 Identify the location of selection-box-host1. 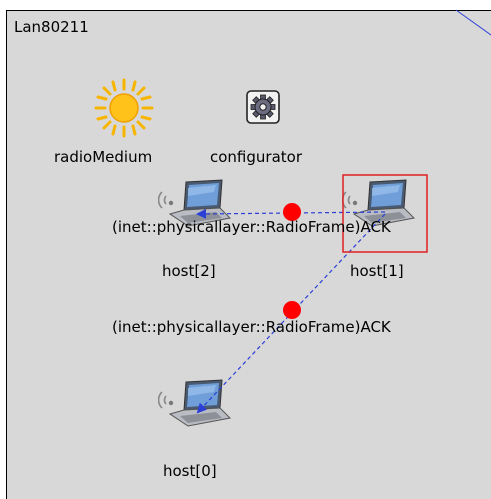
(385, 213).